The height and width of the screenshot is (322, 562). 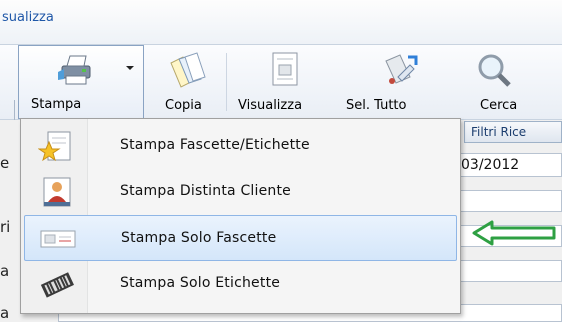 I want to click on menu-item-stampa-fascette-etichette: Stampa Fascette/Etichette, so click(x=240, y=146).